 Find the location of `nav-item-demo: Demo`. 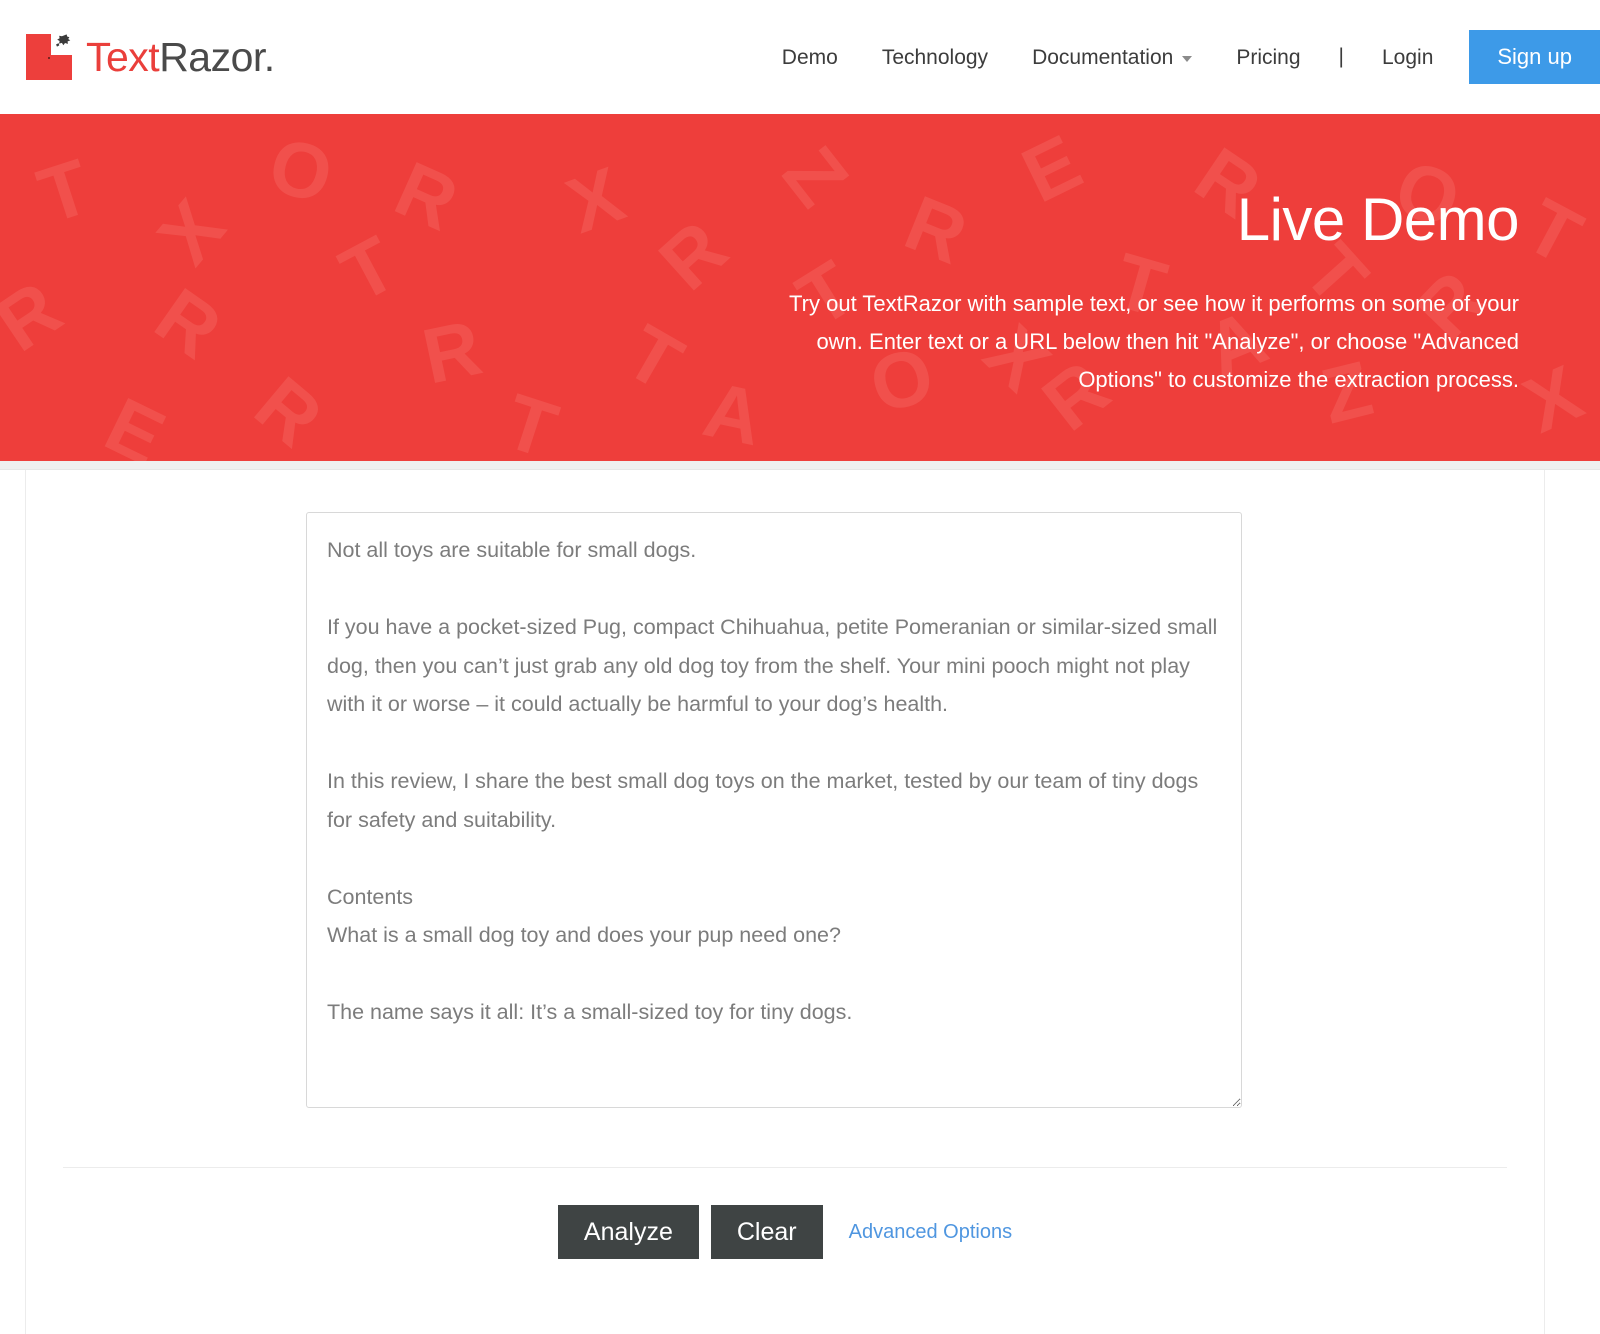

nav-item-demo: Demo is located at coordinates (810, 57).